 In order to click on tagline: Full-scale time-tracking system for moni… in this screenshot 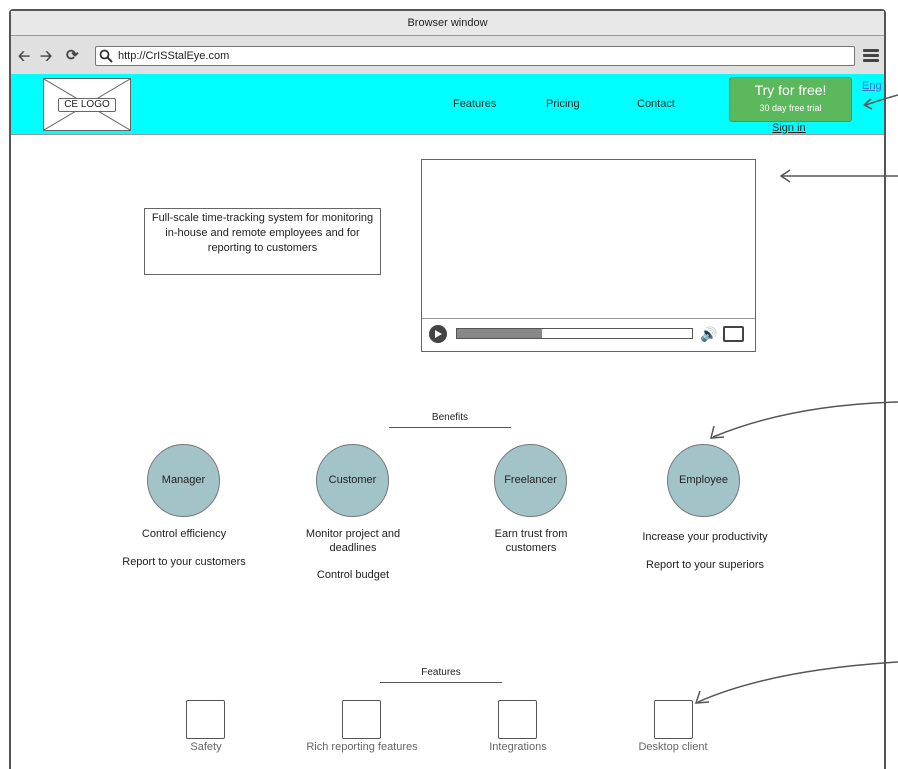, I will do `click(262, 241)`.